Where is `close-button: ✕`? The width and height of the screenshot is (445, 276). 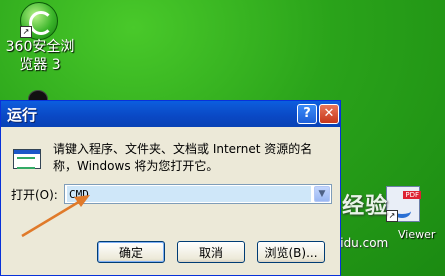
close-button: ✕ is located at coordinates (329, 114).